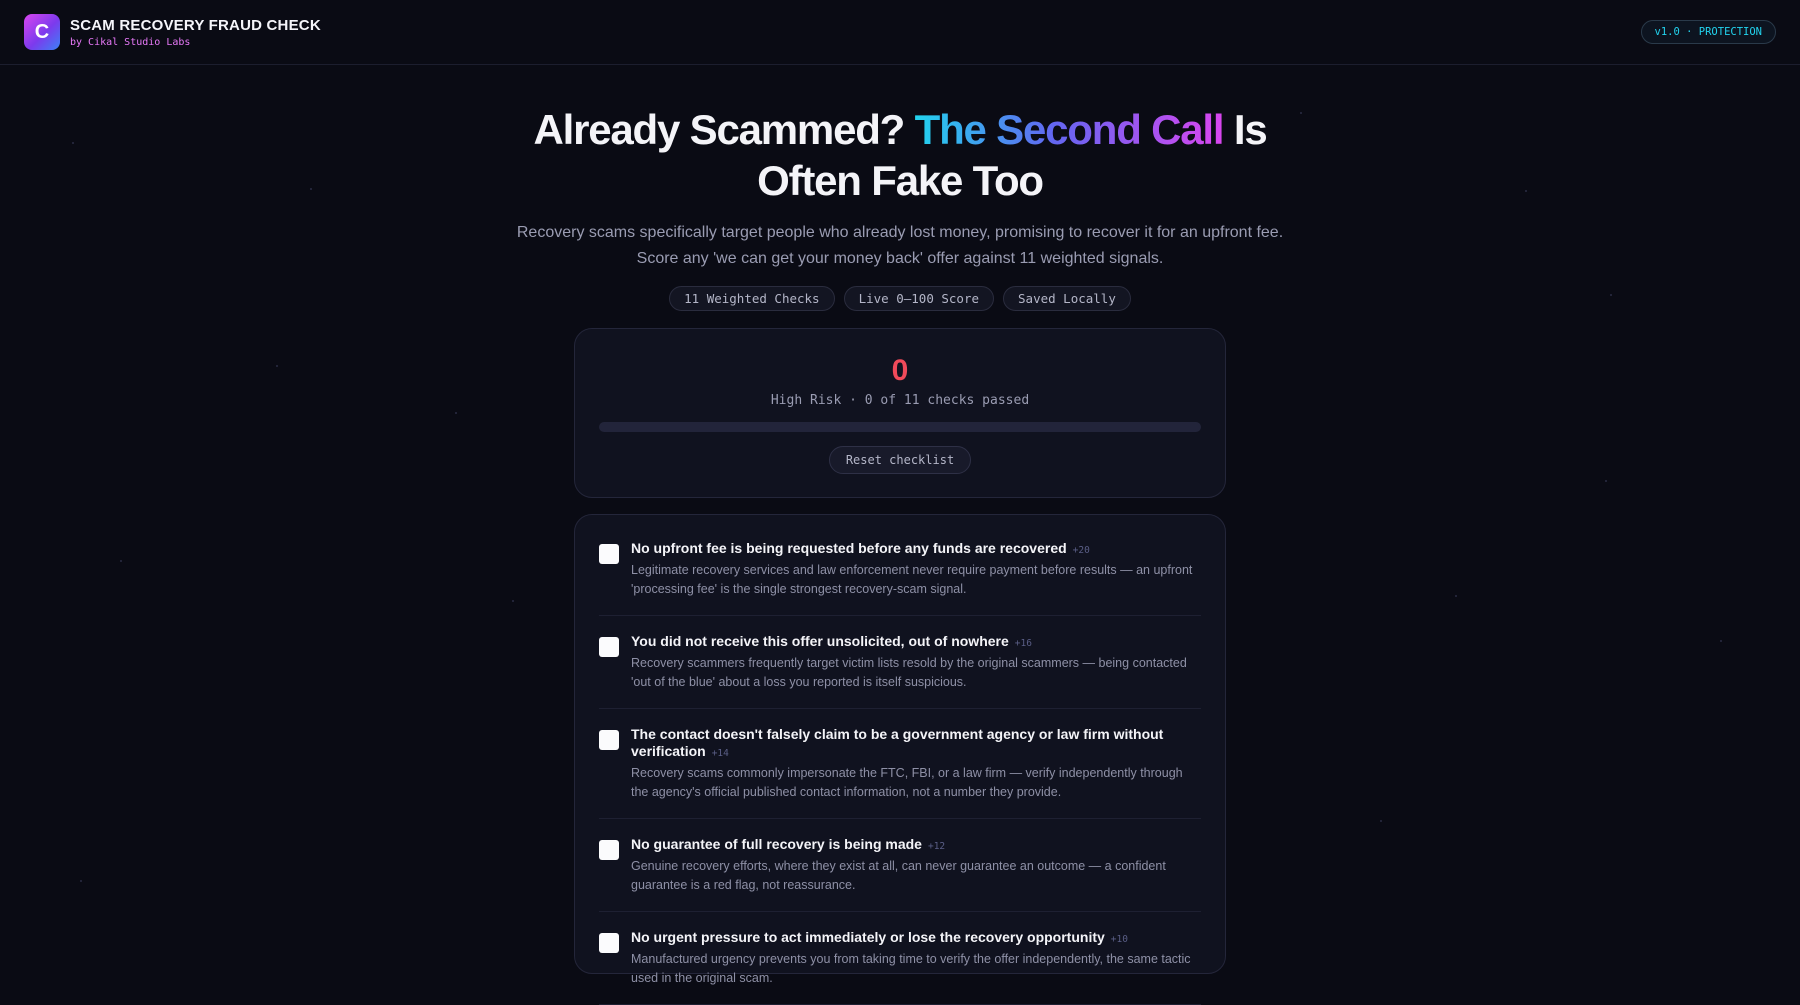  Describe the element at coordinates (900, 180) in the screenshot. I see `title-line-2: Often Fake Too` at that location.